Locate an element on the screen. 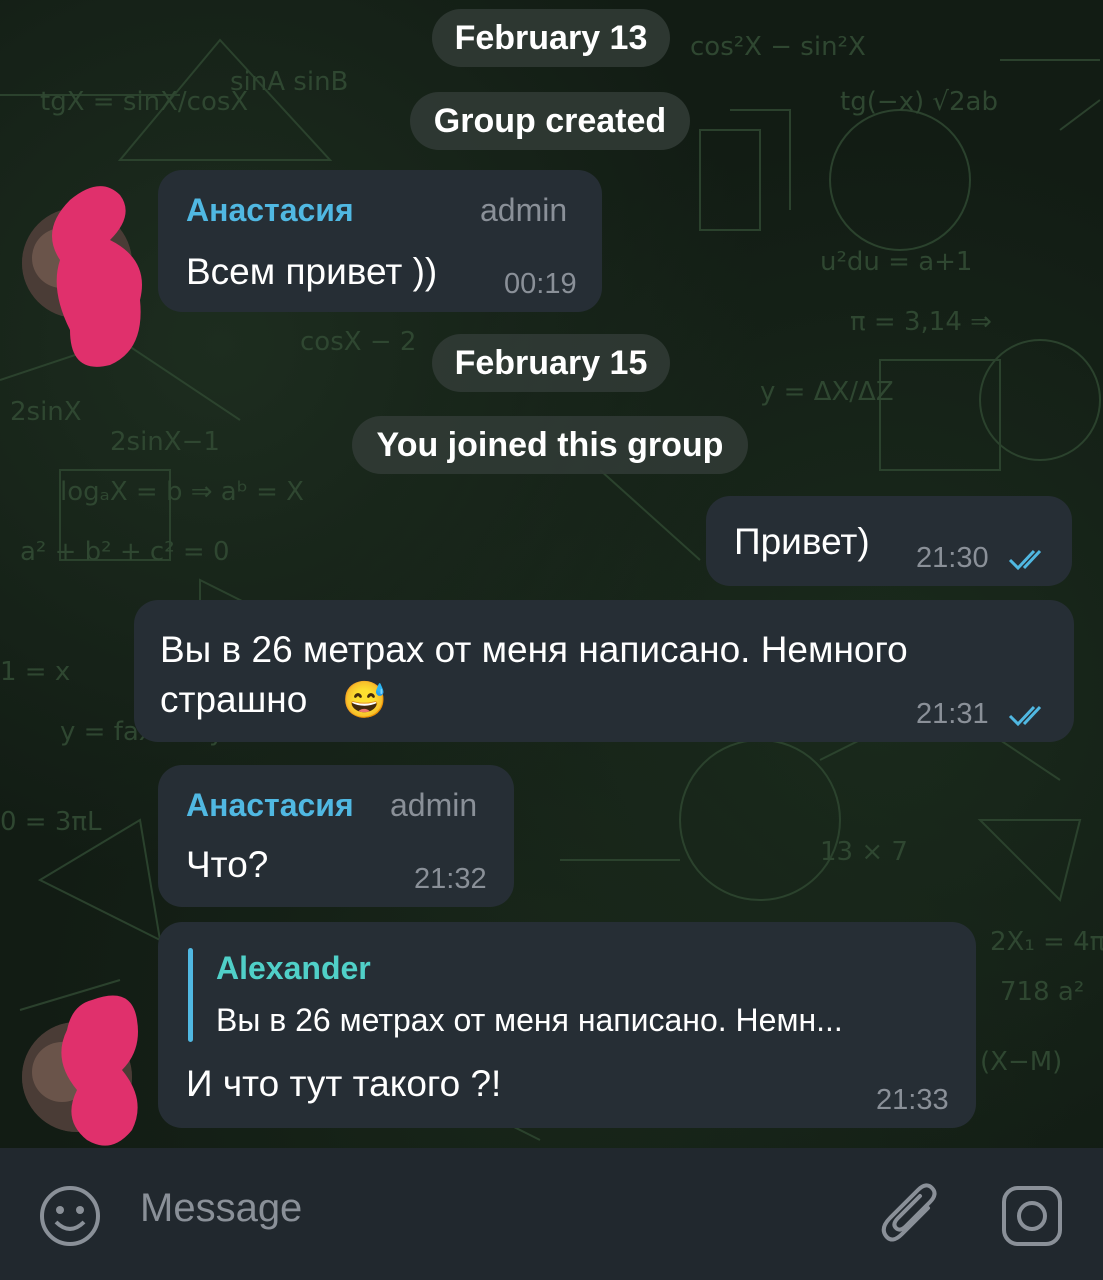 The image size is (1103, 1280). message-composer: Message is located at coordinates (551, 1214).